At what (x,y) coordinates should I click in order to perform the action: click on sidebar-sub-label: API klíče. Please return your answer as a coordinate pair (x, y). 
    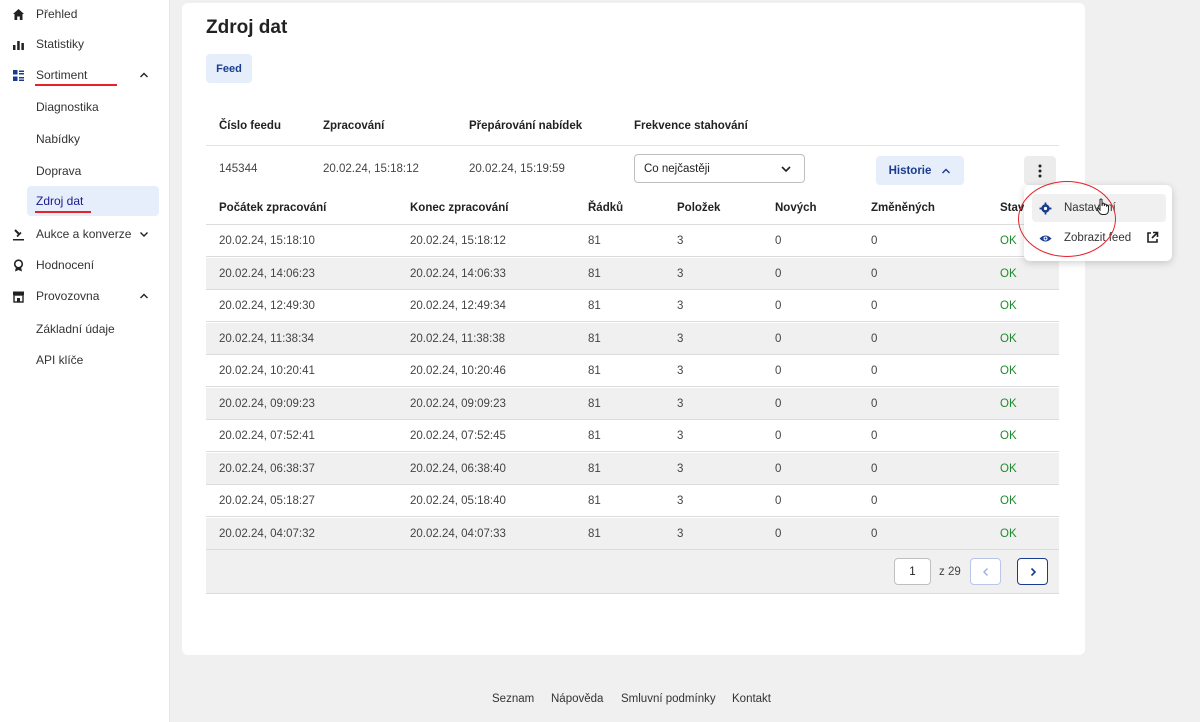
    Looking at the image, I should click on (60, 360).